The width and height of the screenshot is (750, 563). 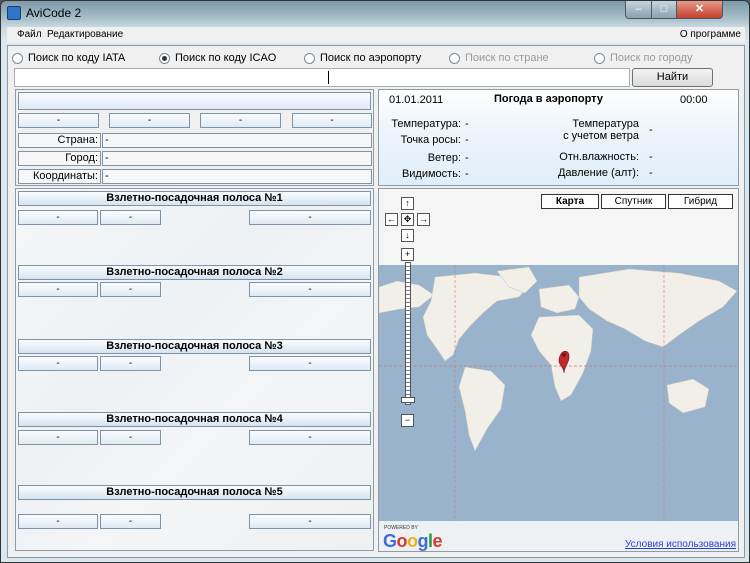 I want to click on runway-1-value-1: -, so click(x=58, y=217).